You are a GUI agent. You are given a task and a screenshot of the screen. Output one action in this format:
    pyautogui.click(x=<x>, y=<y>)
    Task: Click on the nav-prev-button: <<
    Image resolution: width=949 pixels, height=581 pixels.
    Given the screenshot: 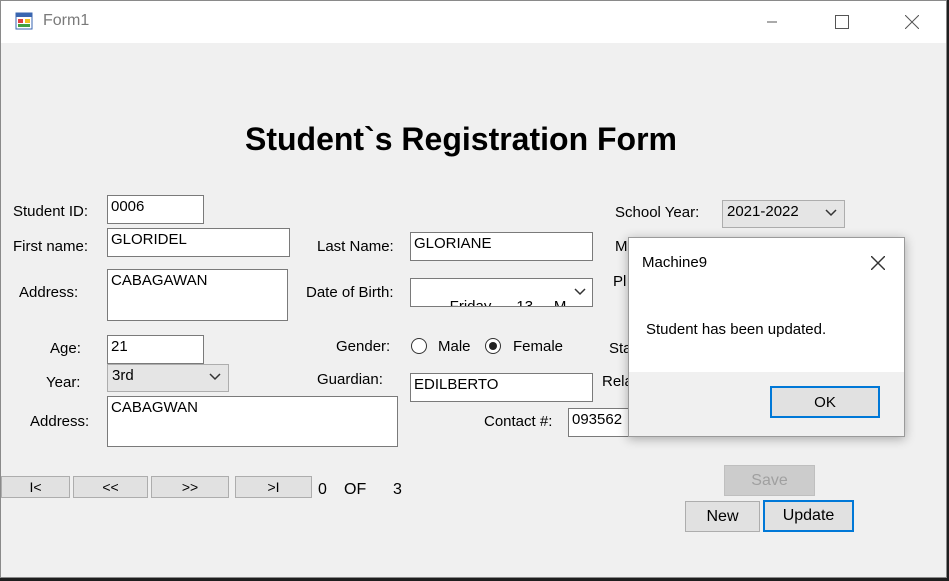 What is the action you would take?
    pyautogui.click(x=110, y=487)
    